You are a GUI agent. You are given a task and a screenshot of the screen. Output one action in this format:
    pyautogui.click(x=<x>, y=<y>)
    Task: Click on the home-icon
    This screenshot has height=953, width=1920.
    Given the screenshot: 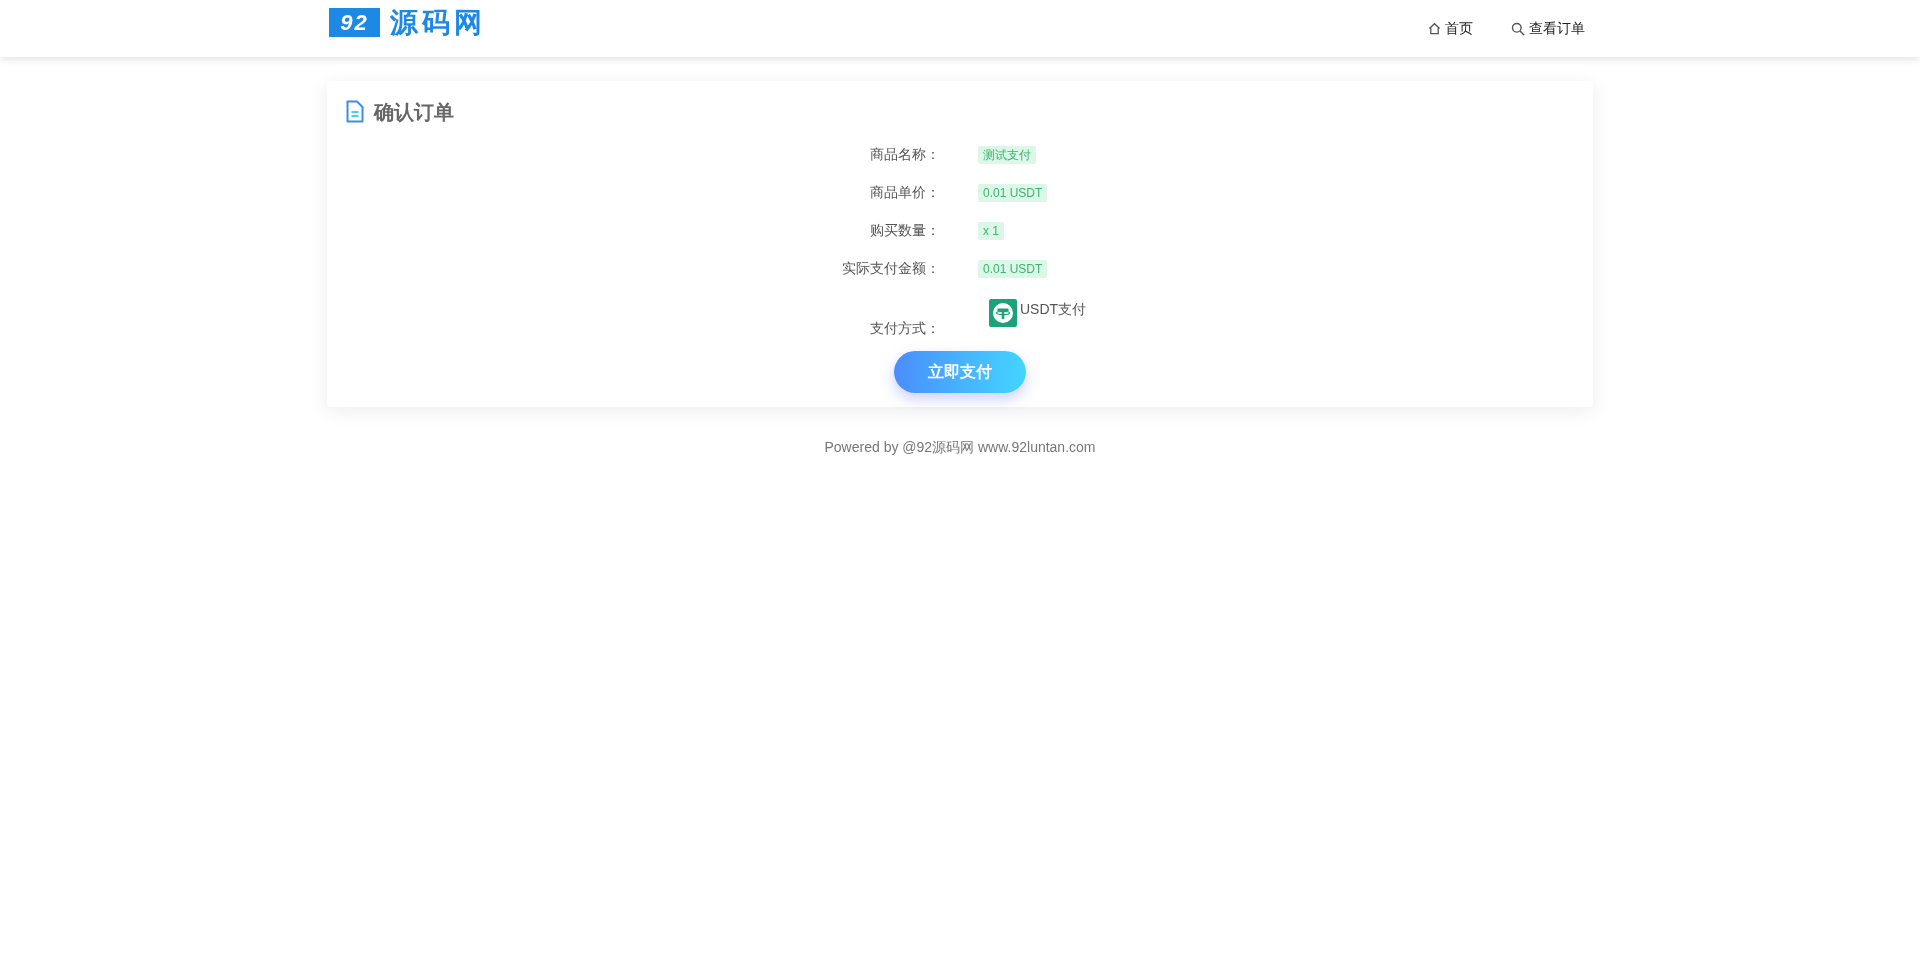 What is the action you would take?
    pyautogui.click(x=1434, y=28)
    